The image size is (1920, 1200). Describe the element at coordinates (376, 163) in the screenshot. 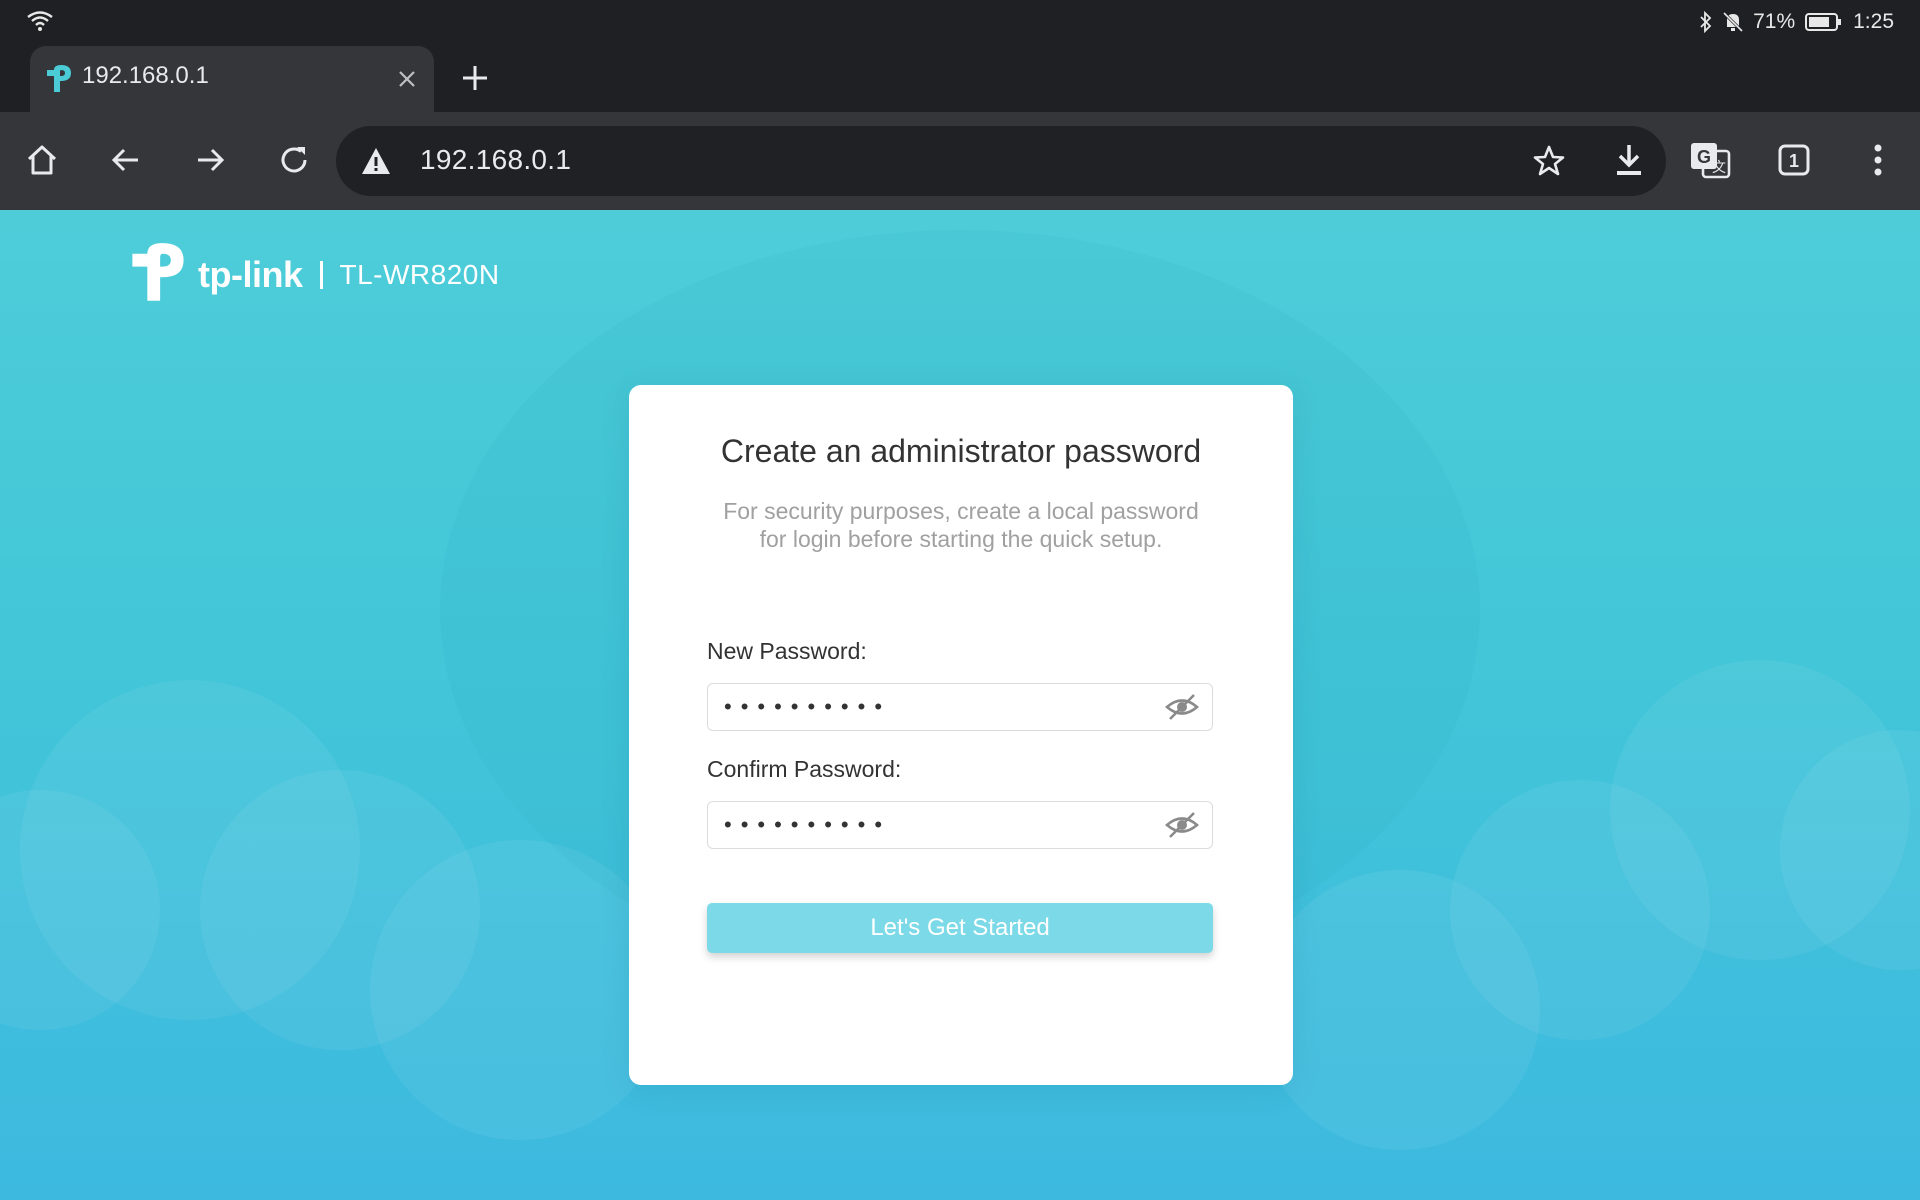

I see `warning-icon` at that location.